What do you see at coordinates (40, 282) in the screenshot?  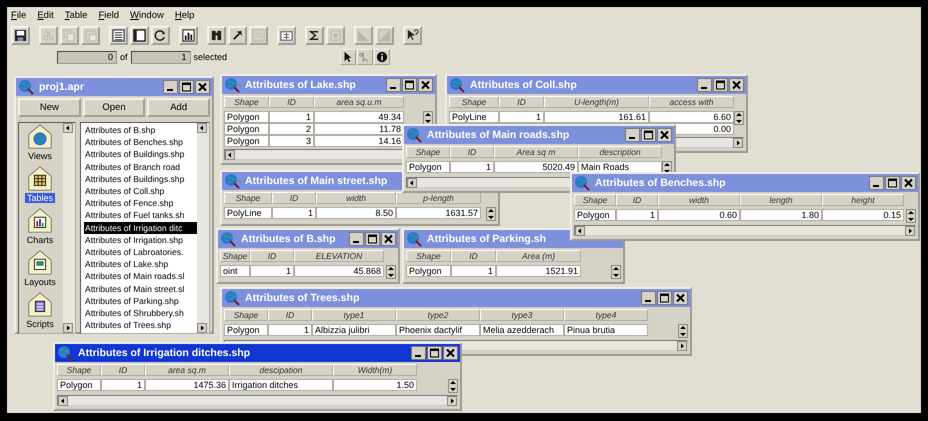 I see `category-label: Layouts` at bounding box center [40, 282].